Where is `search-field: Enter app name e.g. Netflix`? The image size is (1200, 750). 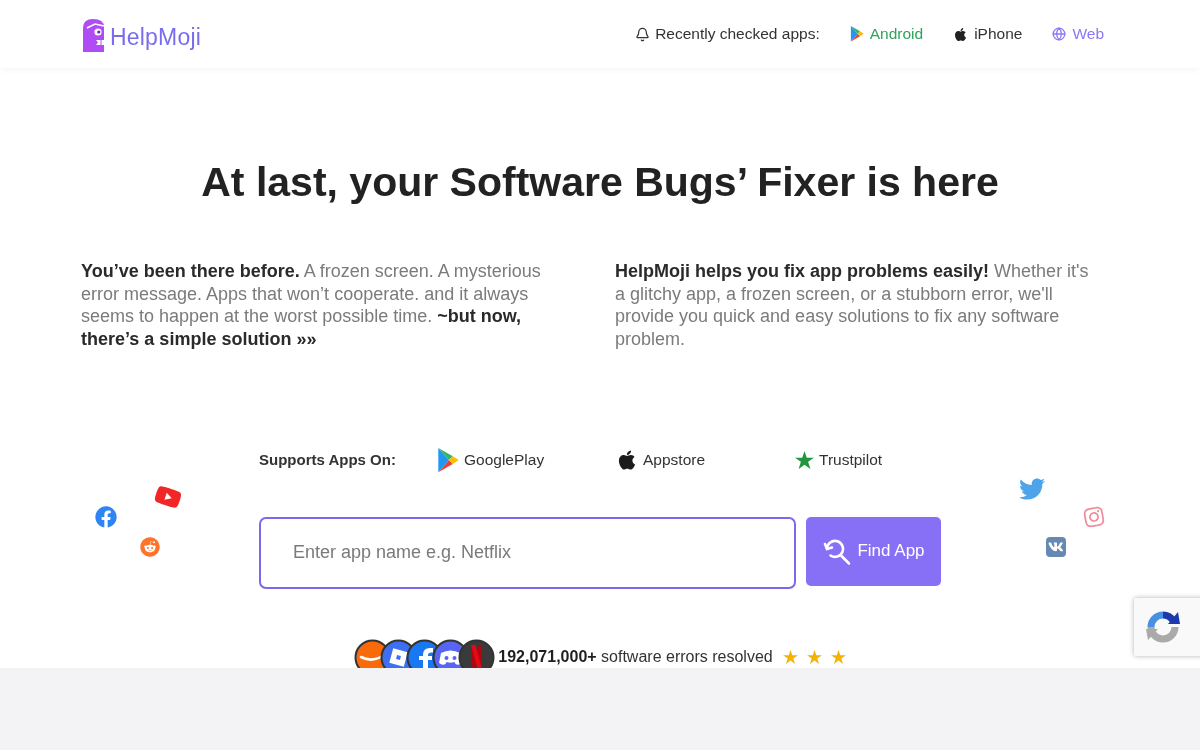 search-field: Enter app name e.g. Netflix is located at coordinates (527, 552).